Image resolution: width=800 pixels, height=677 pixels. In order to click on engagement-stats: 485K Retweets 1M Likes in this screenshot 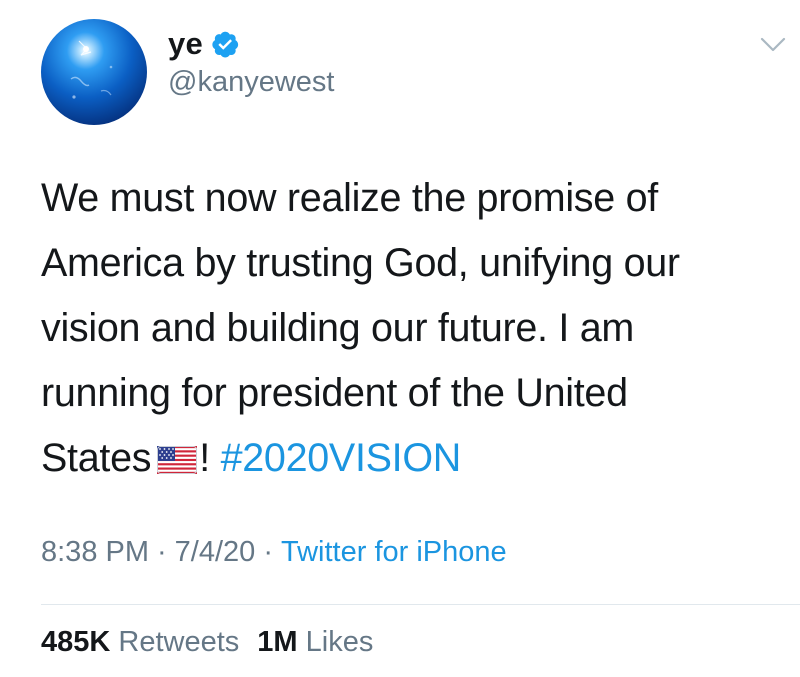, I will do `click(207, 642)`.